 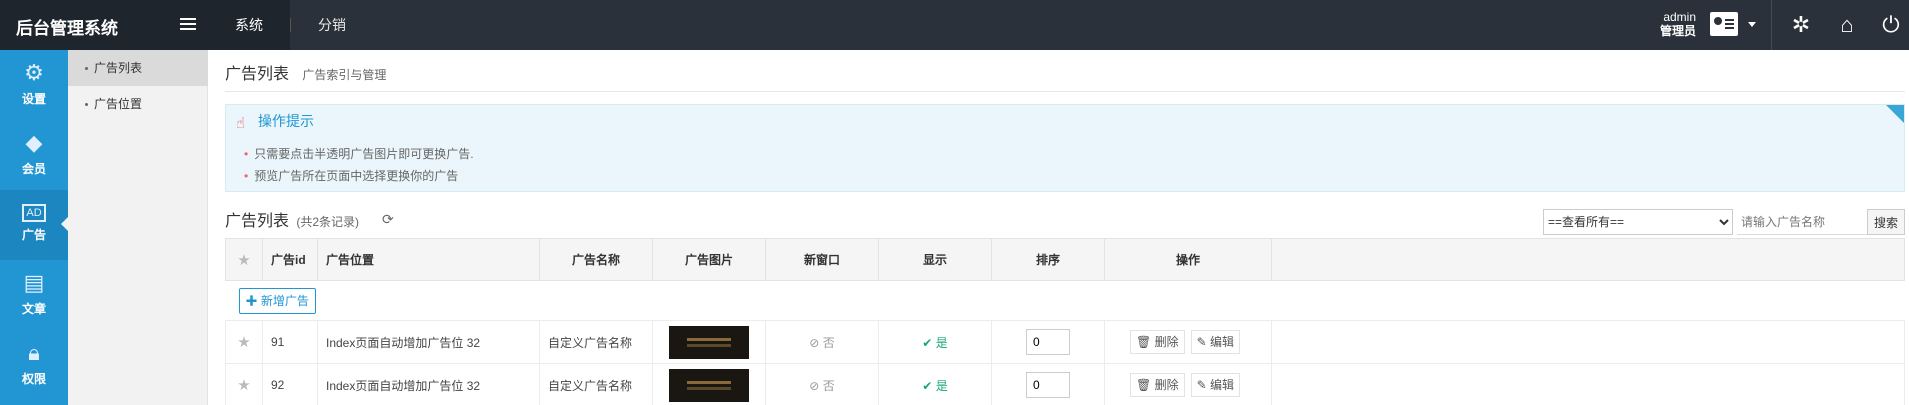 I want to click on divider, so click(x=1771, y=25).